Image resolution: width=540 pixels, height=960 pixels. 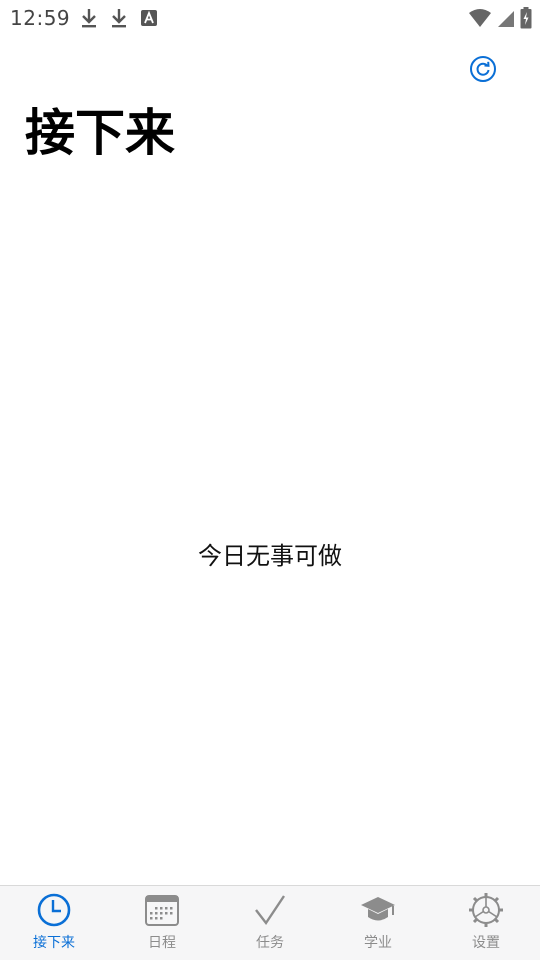 What do you see at coordinates (486, 943) in the screenshot?
I see `tab-label: 设置` at bounding box center [486, 943].